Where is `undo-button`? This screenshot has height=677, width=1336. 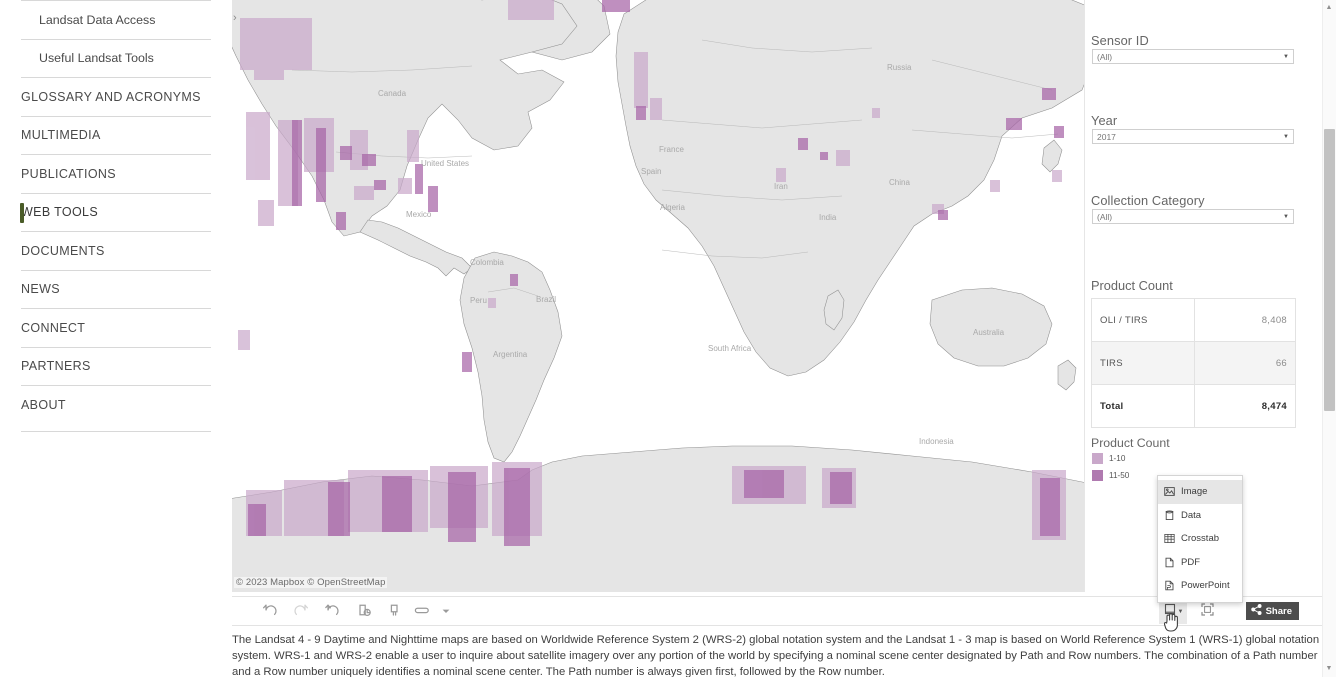 undo-button is located at coordinates (270, 612).